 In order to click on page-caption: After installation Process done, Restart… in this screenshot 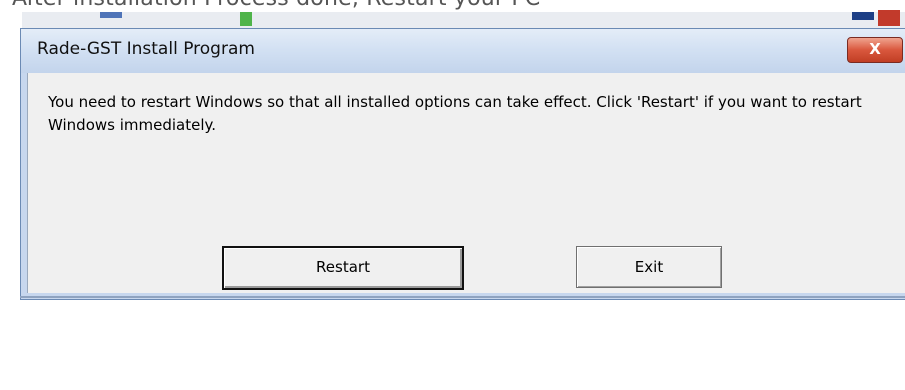, I will do `click(276, 5)`.